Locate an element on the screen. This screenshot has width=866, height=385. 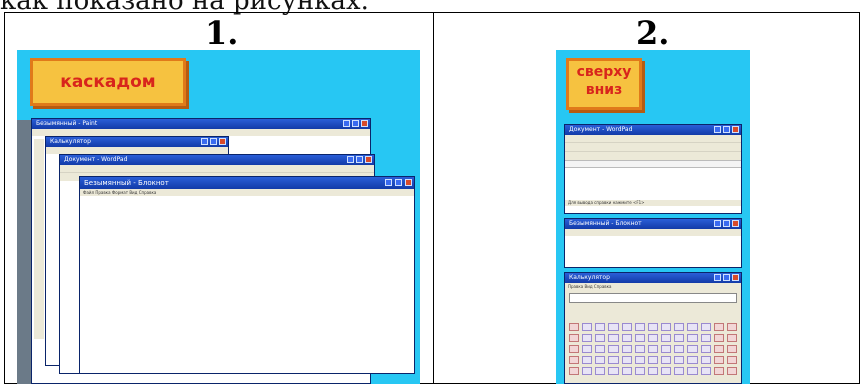
table-divider is located at coordinates (433, 198).